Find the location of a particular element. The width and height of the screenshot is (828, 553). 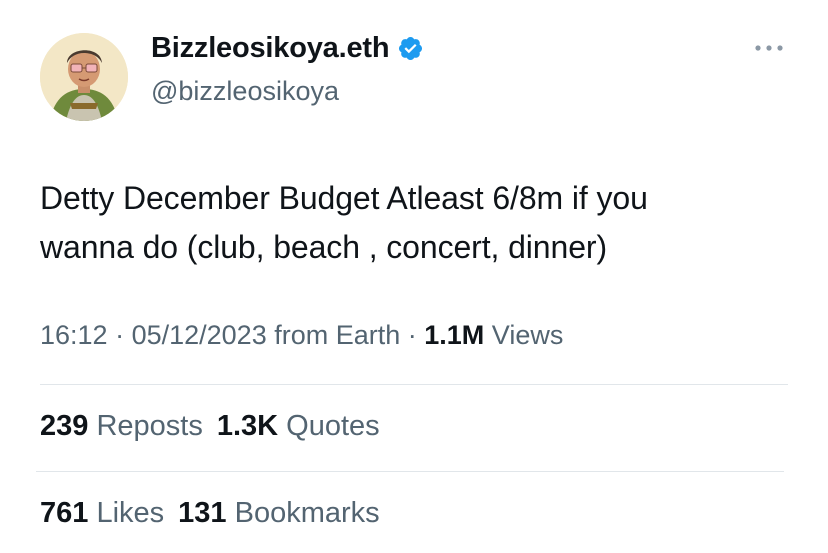

stats-row-engagement: 239 Reposts 1.3K Quotes is located at coordinates (217, 426).